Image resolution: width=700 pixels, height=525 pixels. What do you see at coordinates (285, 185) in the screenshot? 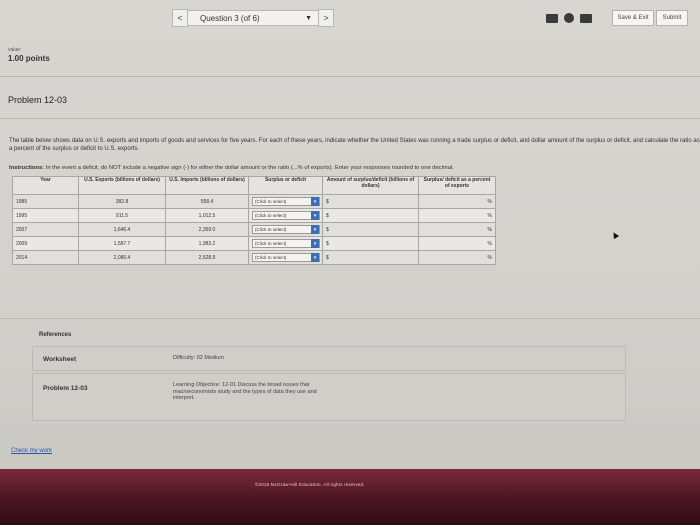
I see `column-header: Surplus or deficit` at bounding box center [285, 185].